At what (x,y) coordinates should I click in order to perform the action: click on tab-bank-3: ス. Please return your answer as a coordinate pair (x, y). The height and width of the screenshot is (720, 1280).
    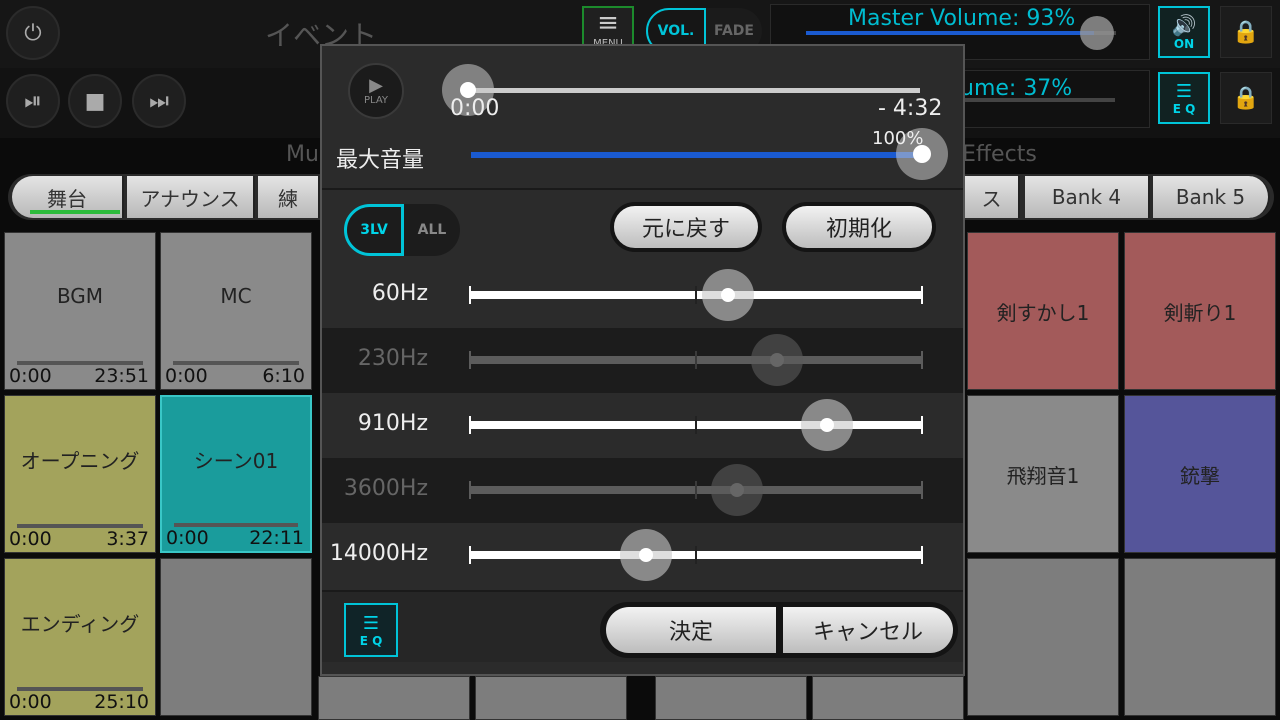
    Looking at the image, I should click on (992, 197).